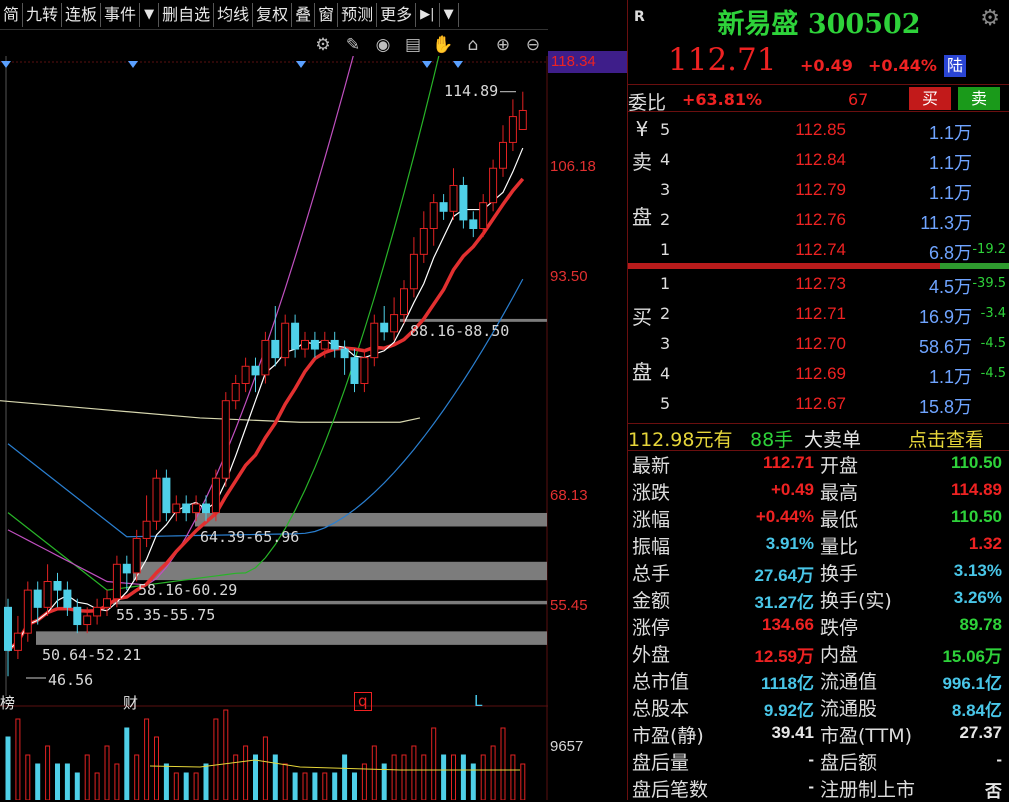  Describe the element at coordinates (839, 628) in the screenshot. I see `stat-key: 跌停` at that location.